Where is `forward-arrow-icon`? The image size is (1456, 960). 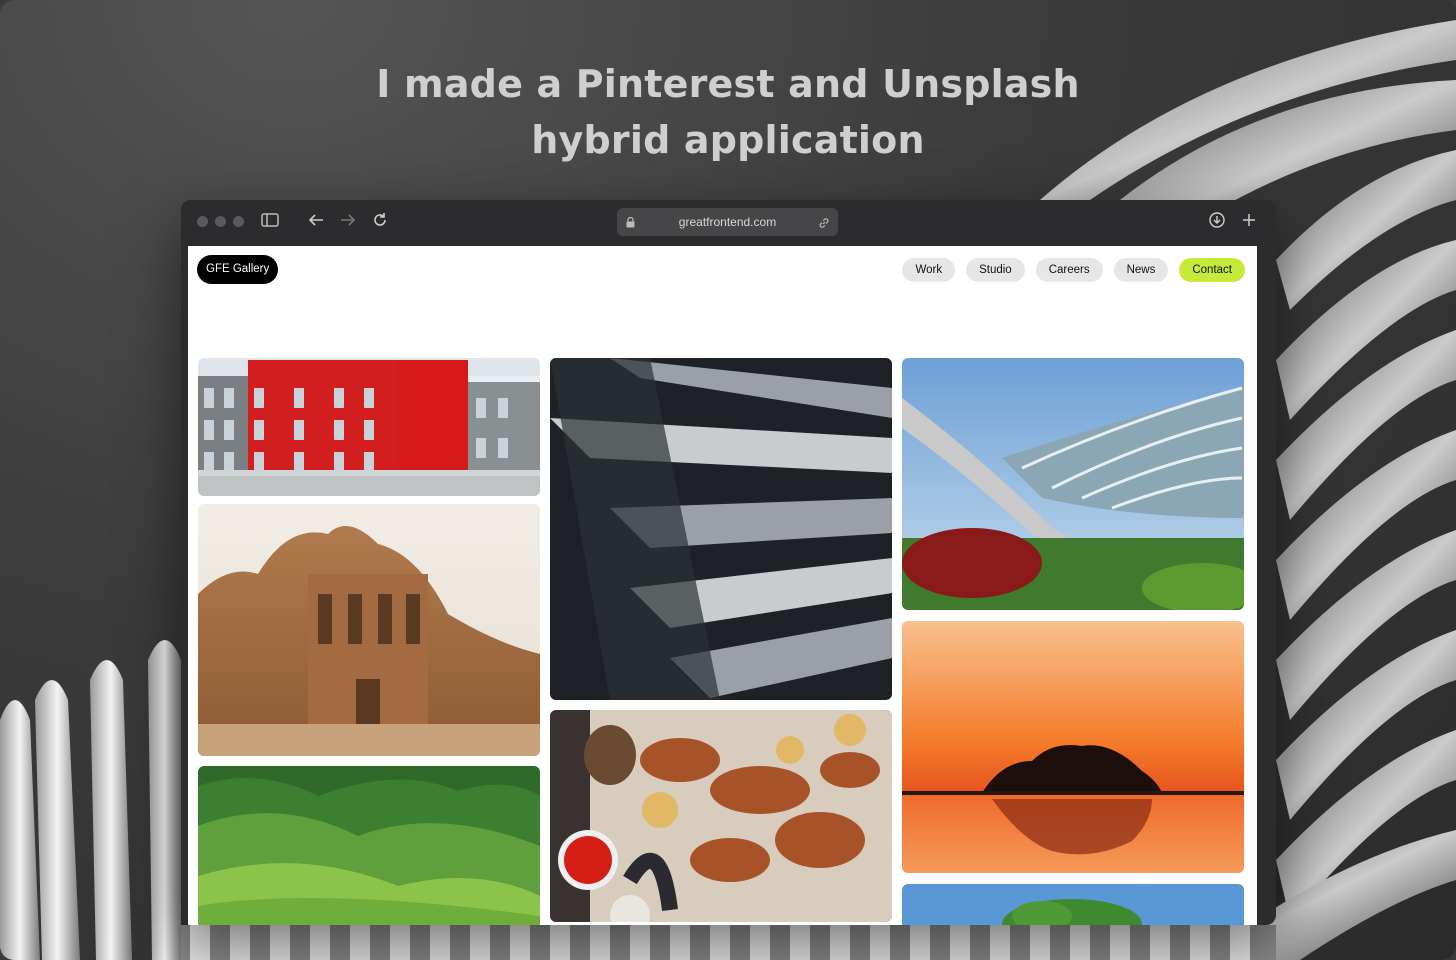 forward-arrow-icon is located at coordinates (348, 223).